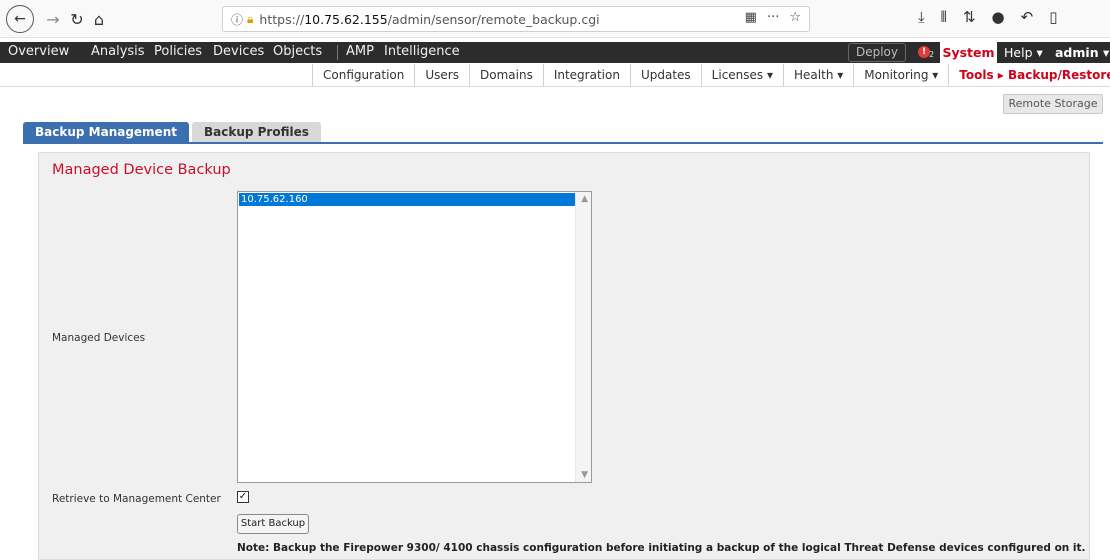 The width and height of the screenshot is (1110, 560). Describe the element at coordinates (38, 51) in the screenshot. I see `nav-overview: Overview` at that location.